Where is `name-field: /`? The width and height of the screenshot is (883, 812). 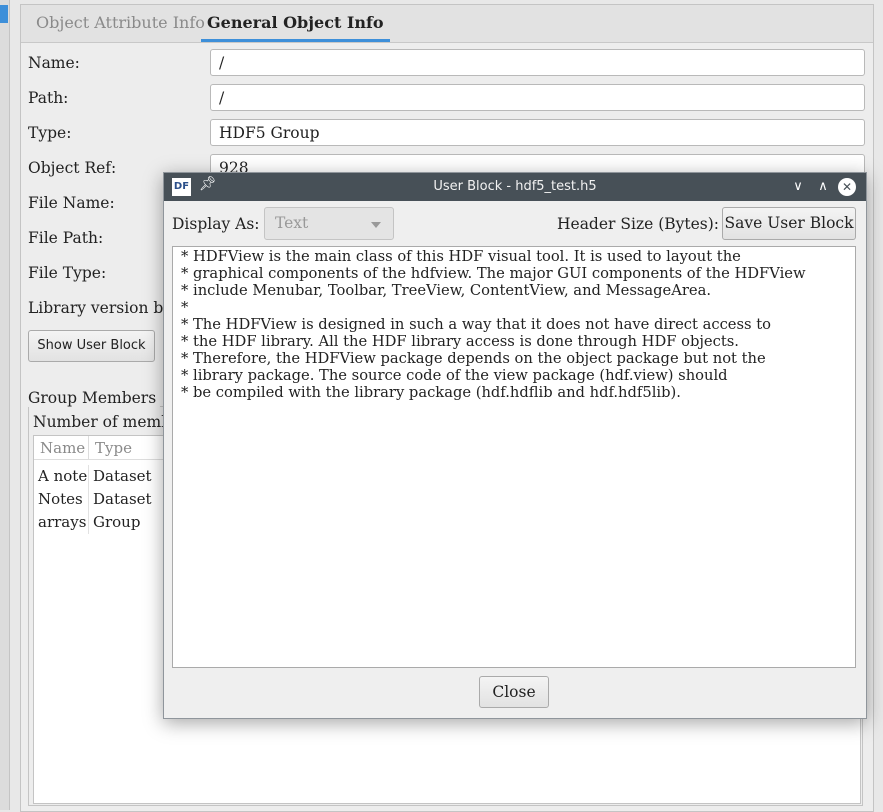 name-field: / is located at coordinates (537, 62).